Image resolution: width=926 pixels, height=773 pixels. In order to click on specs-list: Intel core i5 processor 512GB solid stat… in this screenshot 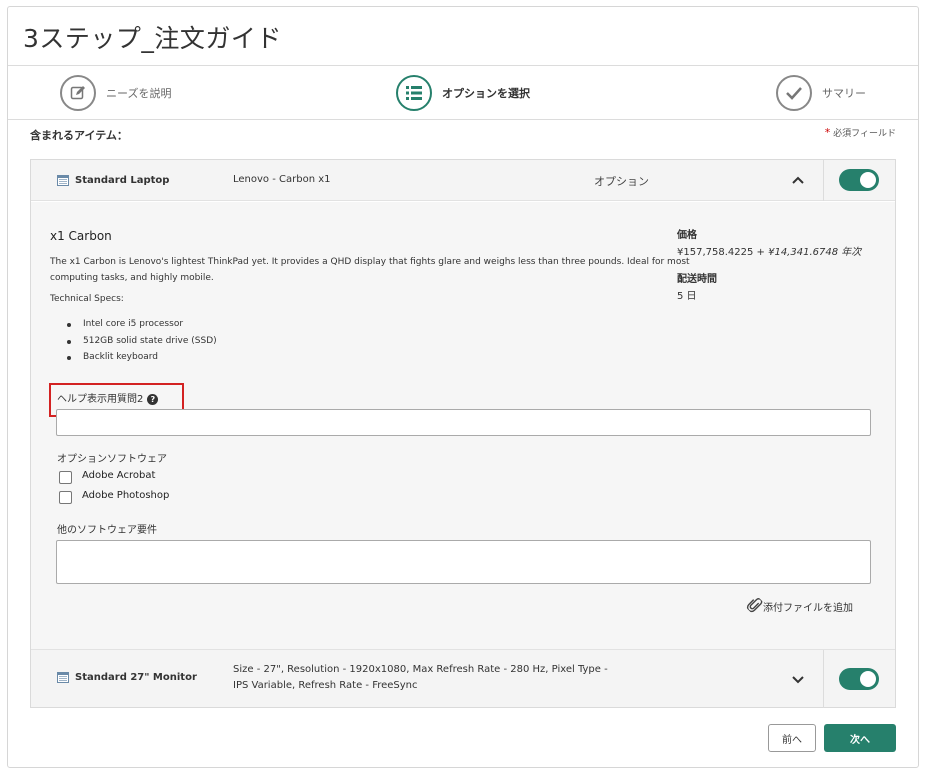, I will do `click(142, 341)`.